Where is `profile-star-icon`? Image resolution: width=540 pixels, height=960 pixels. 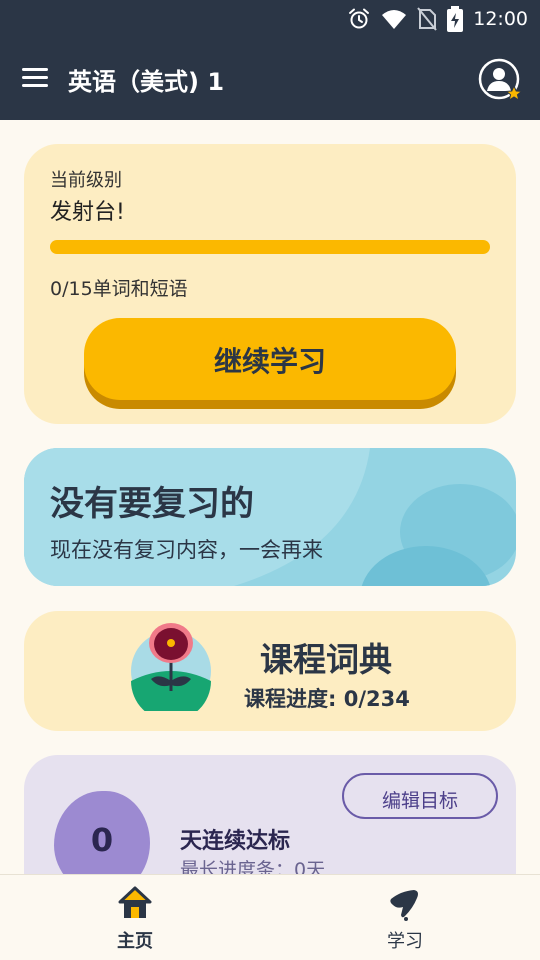 profile-star-icon is located at coordinates (500, 80).